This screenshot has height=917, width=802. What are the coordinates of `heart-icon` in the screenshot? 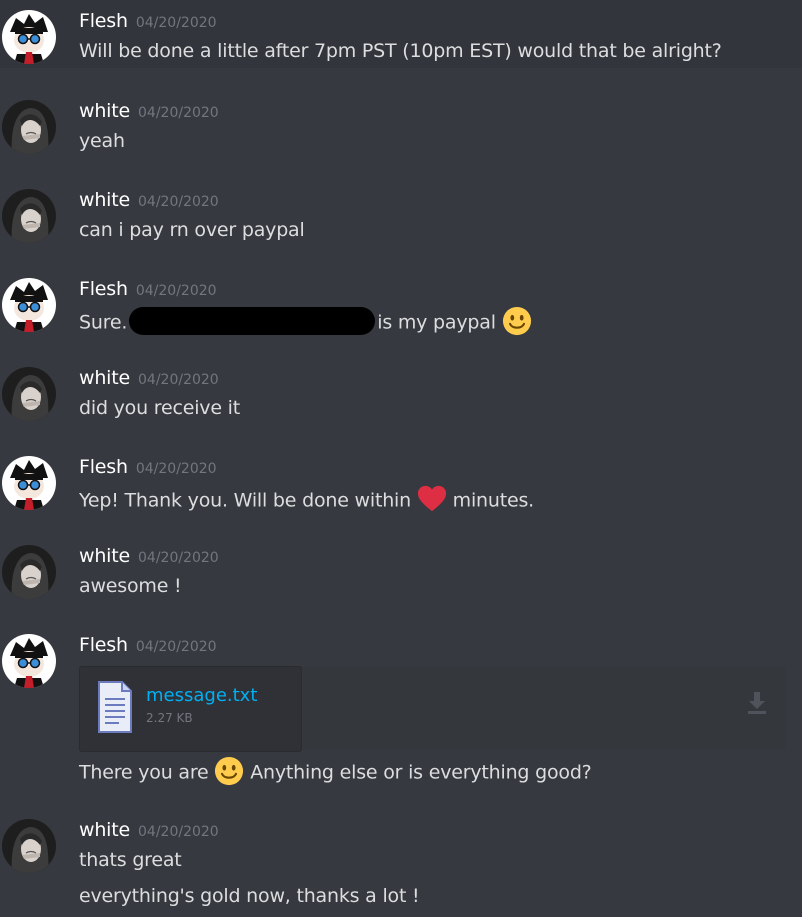 It's located at (432, 499).